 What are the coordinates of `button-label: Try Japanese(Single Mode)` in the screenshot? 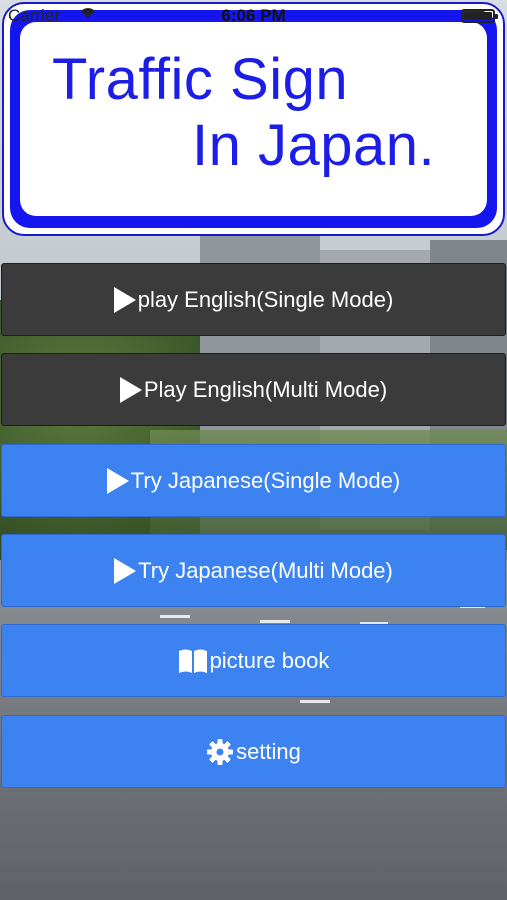 It's located at (265, 480).